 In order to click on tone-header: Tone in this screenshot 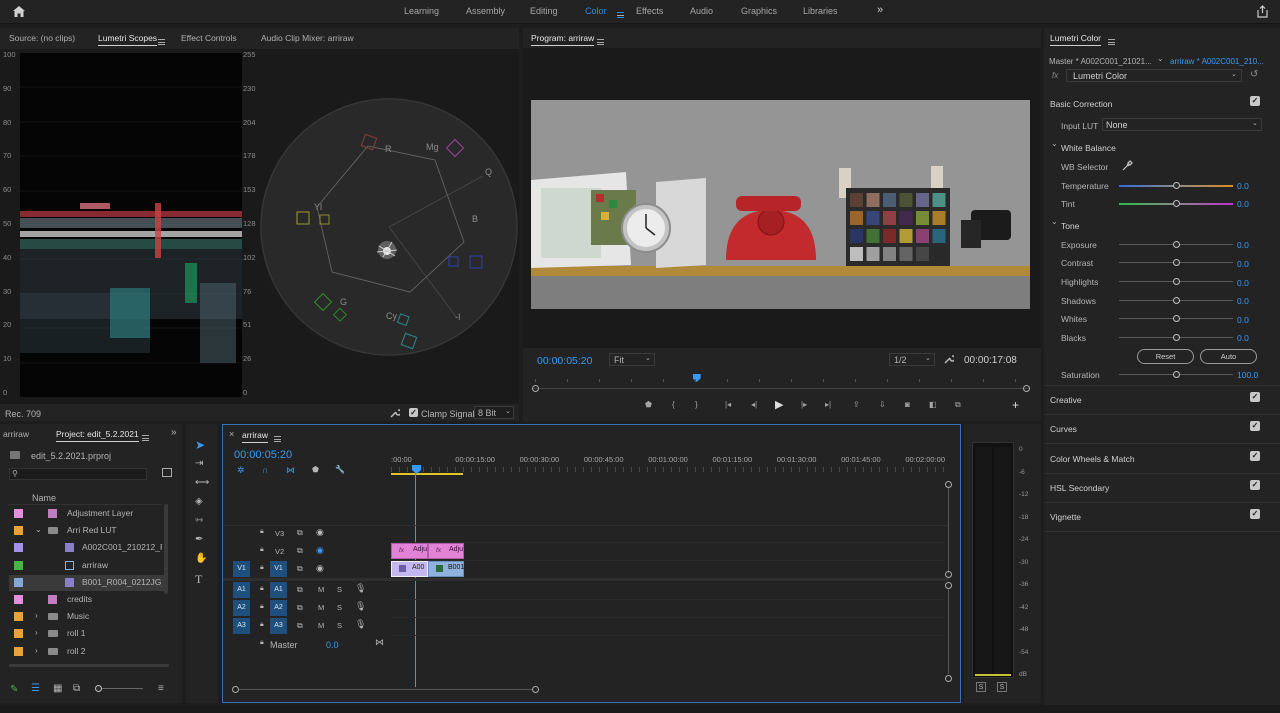, I will do `click(1070, 226)`.